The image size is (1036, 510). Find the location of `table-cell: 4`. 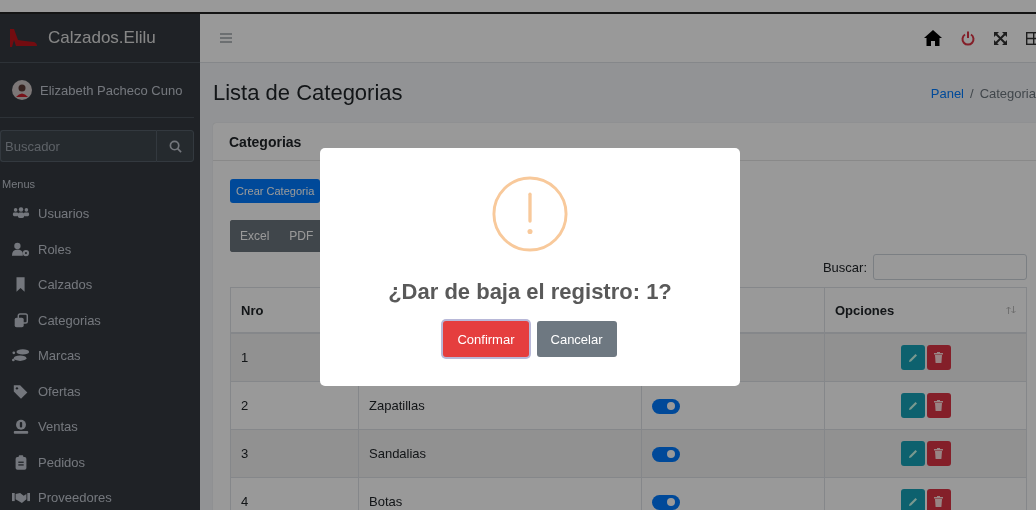

table-cell: 4 is located at coordinates (245, 501).